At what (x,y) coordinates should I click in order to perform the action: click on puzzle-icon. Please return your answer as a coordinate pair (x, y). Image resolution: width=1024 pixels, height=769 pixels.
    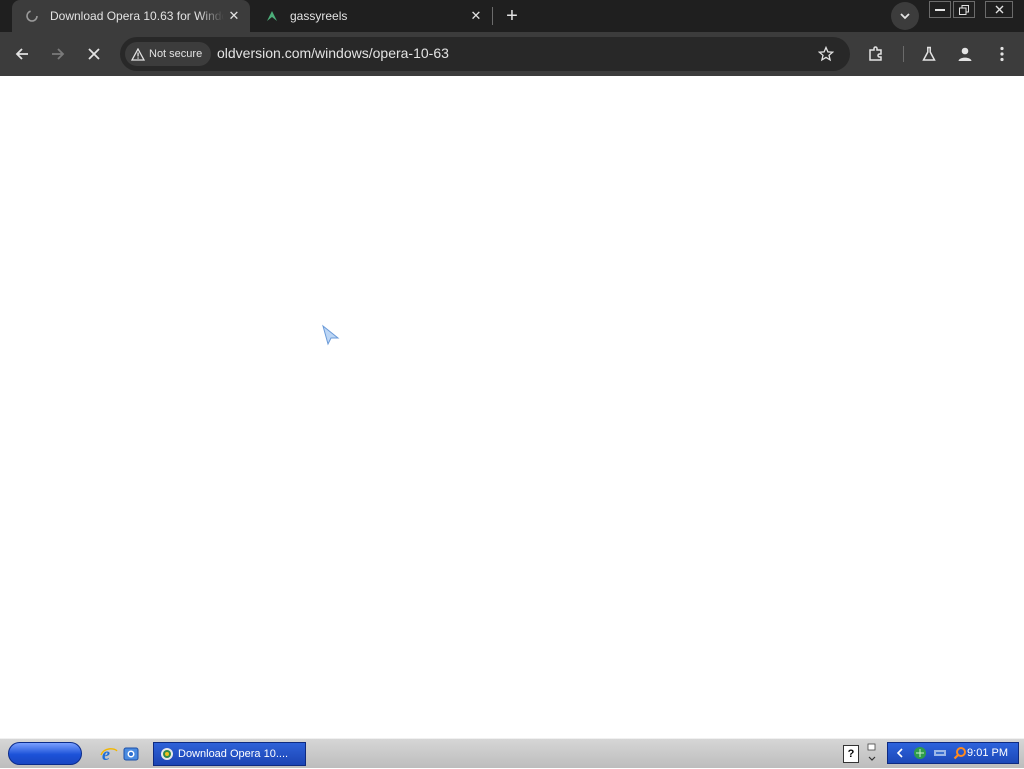
    Looking at the image, I should click on (875, 53).